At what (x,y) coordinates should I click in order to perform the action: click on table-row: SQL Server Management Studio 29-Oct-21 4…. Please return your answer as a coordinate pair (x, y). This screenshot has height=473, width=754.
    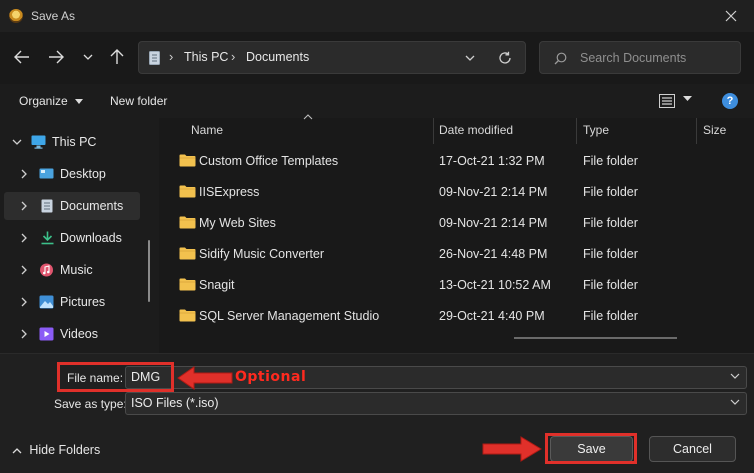
    Looking at the image, I should click on (441, 316).